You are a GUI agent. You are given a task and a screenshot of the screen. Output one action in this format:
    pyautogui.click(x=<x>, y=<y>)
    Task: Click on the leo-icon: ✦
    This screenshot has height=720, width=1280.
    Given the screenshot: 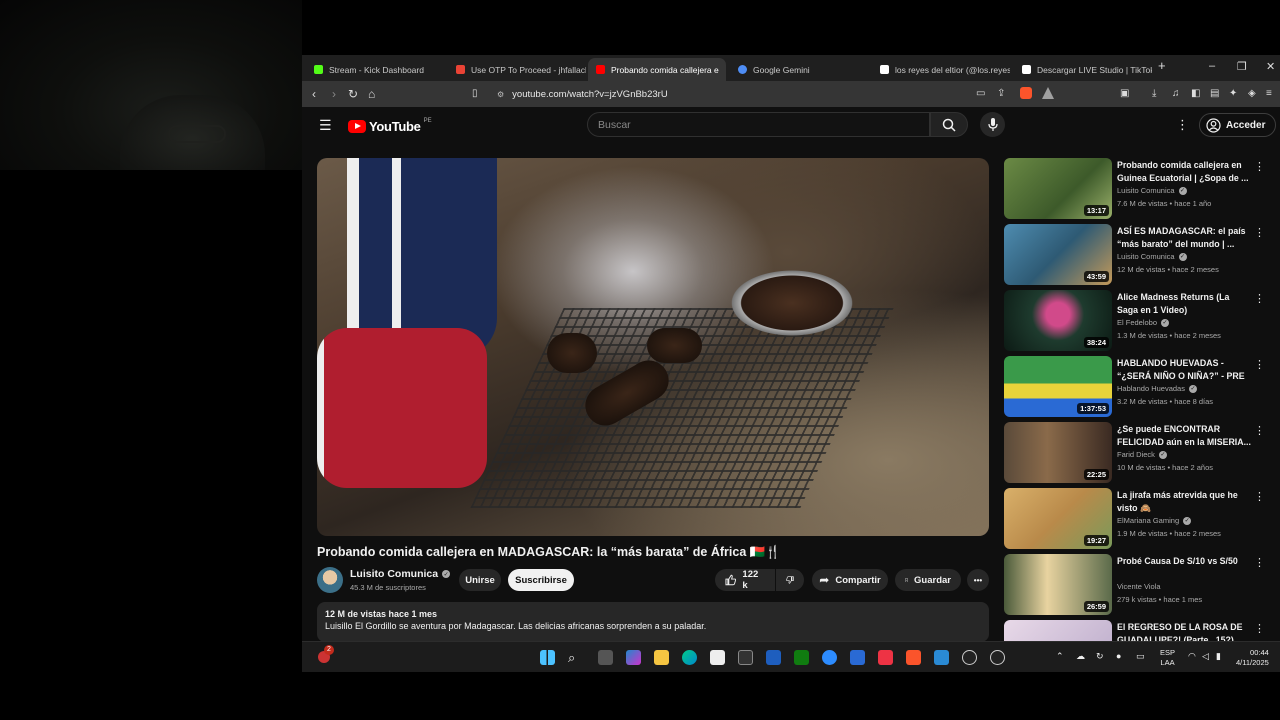 What is the action you would take?
    pyautogui.click(x=1233, y=94)
    